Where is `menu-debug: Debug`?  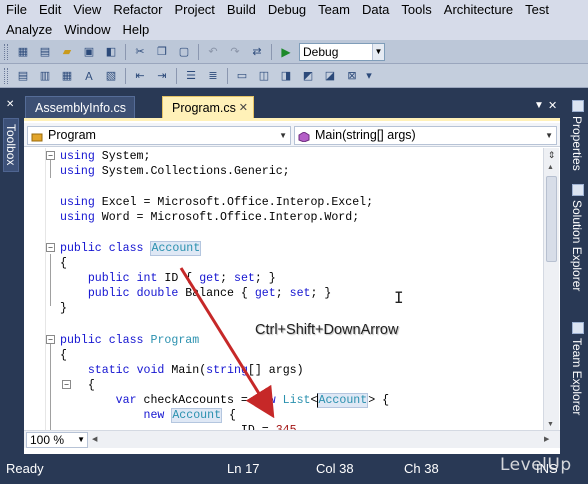
menu-debug: Debug is located at coordinates (287, 10).